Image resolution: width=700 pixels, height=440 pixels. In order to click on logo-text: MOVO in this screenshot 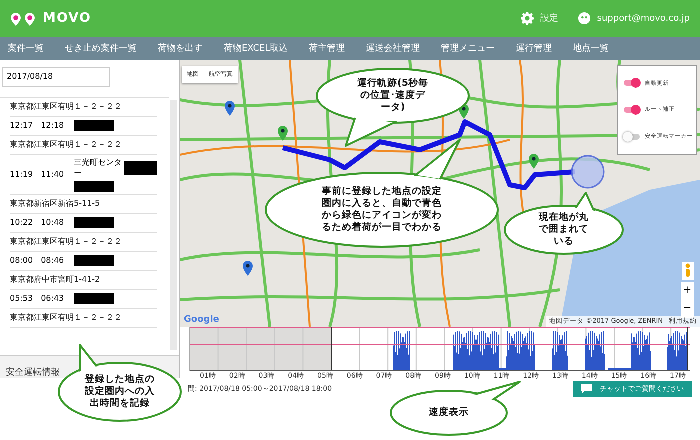, I will do `click(67, 18)`.